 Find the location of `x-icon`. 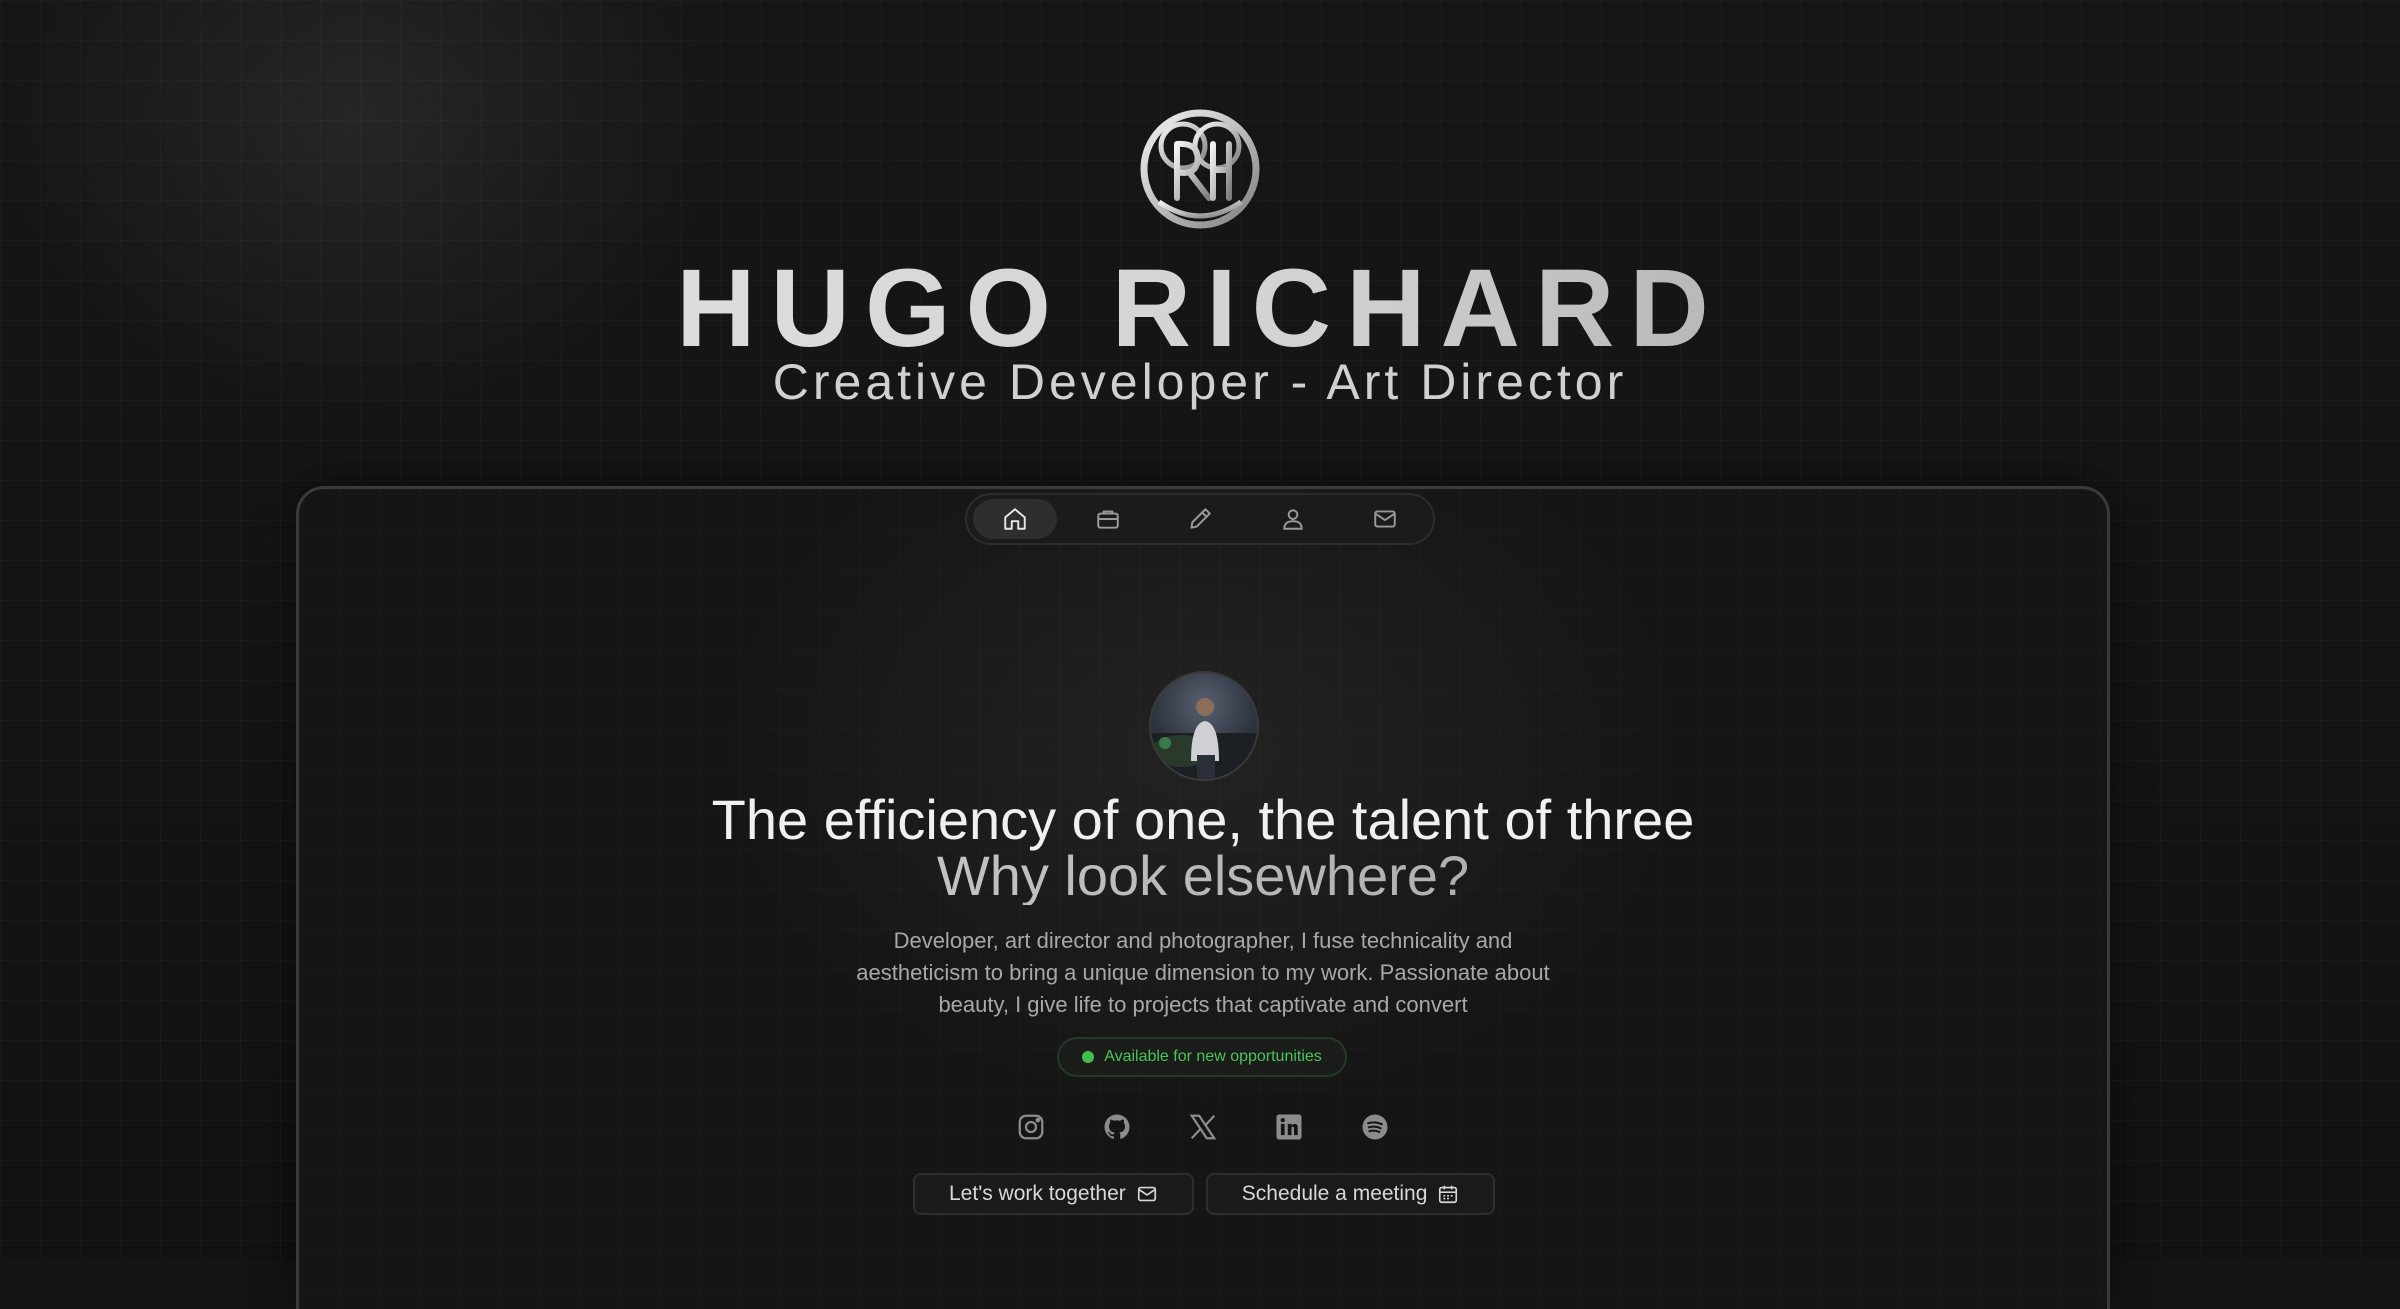

x-icon is located at coordinates (1203, 1127).